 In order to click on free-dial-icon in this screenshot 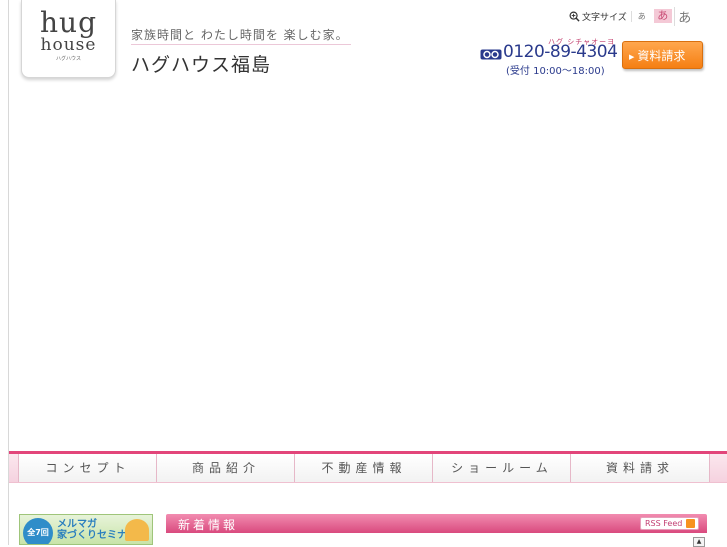, I will do `click(491, 54)`.